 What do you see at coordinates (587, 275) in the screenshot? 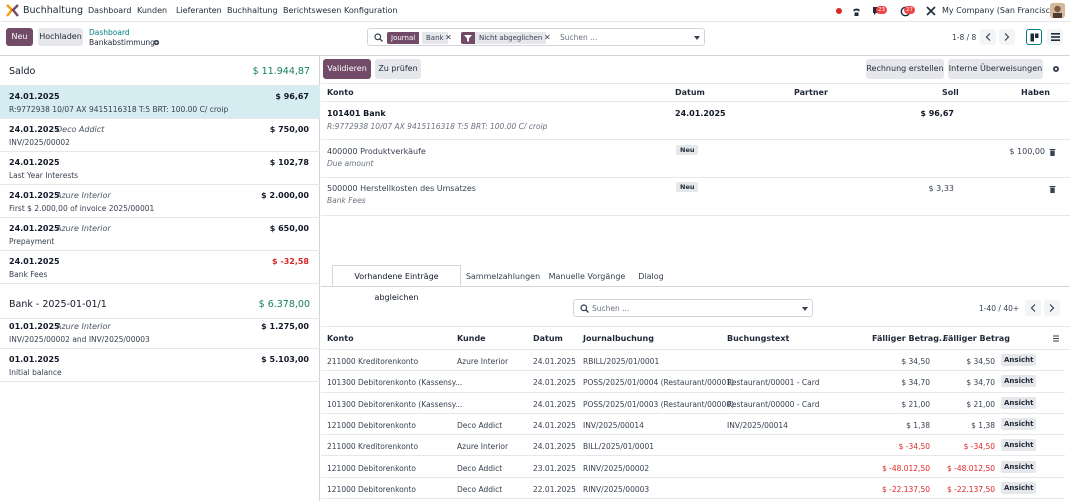
I see `tab-manual-operations: Manuelle Vorgänge` at bounding box center [587, 275].